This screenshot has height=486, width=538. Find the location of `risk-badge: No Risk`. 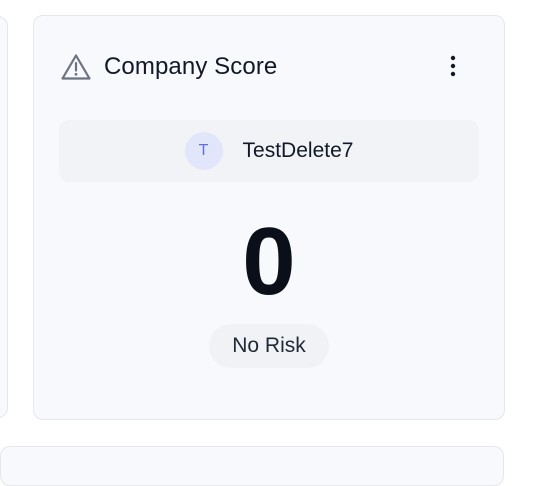

risk-badge: No Risk is located at coordinates (269, 346).